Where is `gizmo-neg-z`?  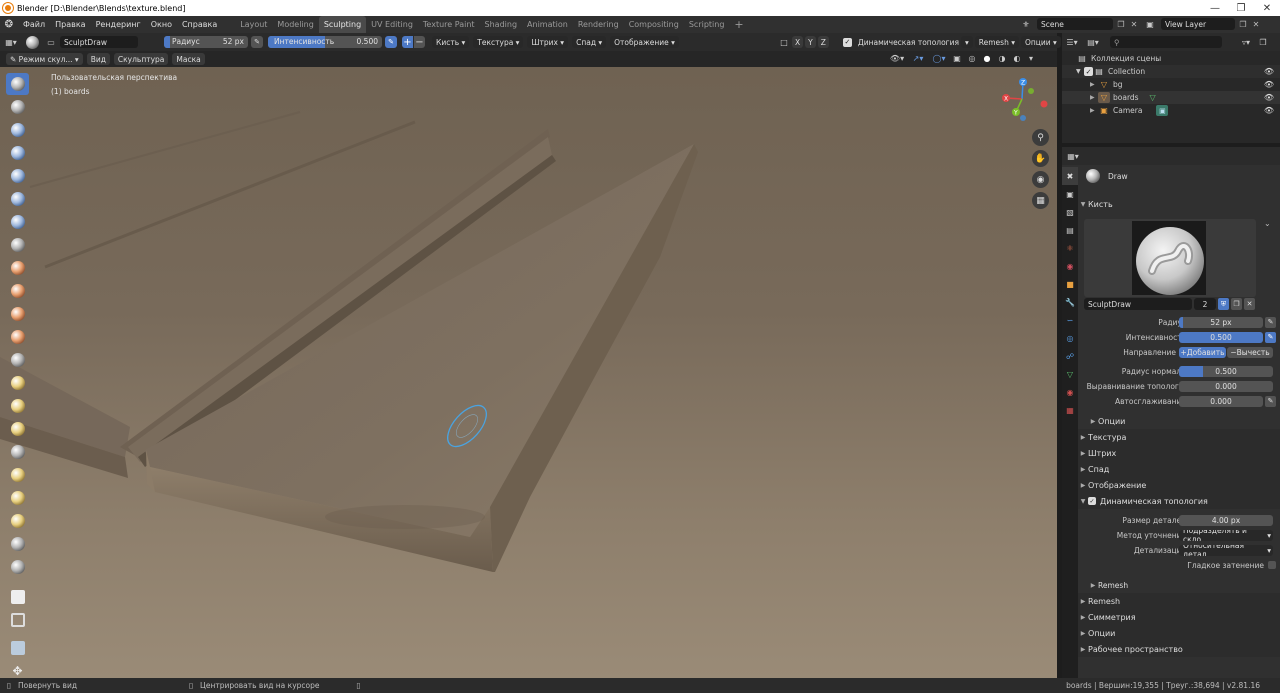 gizmo-neg-z is located at coordinates (1023, 118).